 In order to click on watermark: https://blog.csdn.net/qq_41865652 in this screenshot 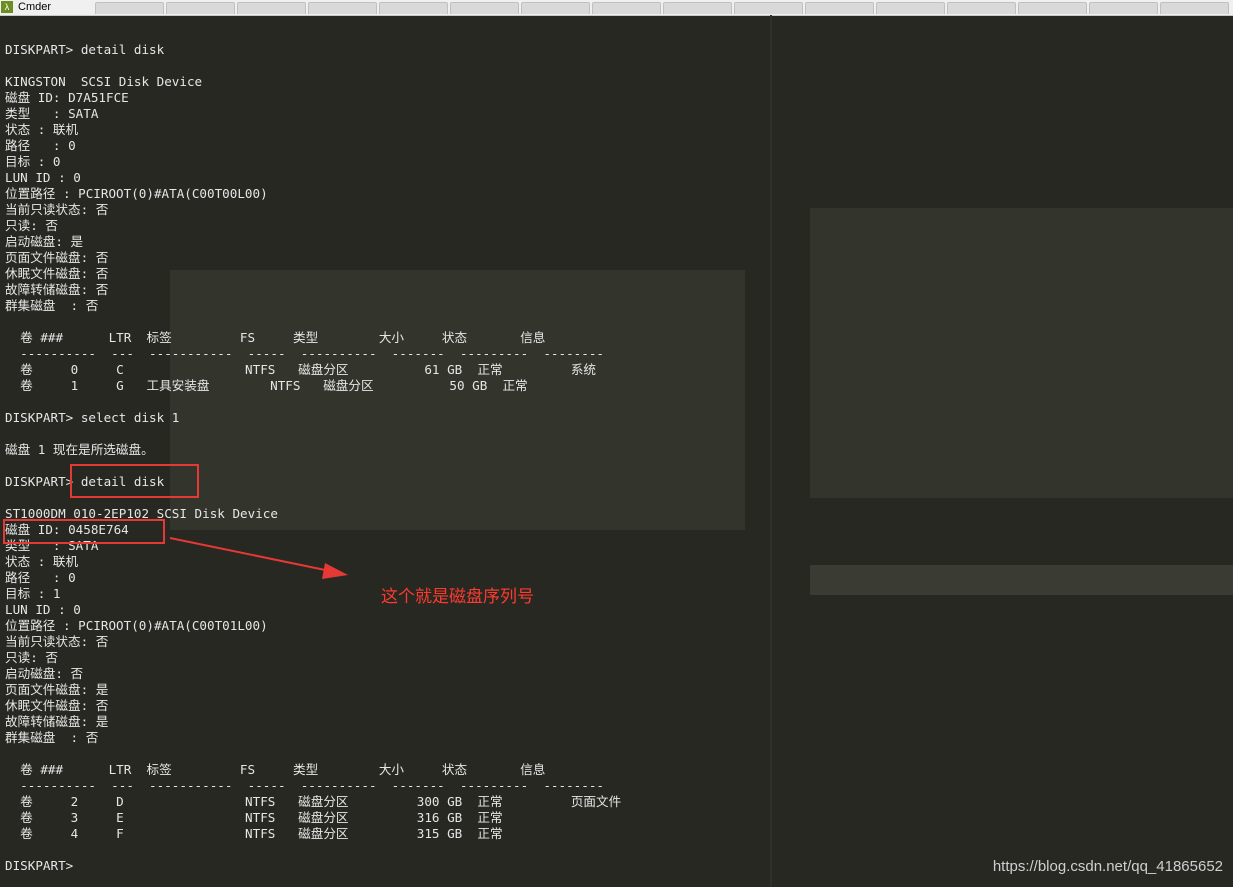, I will do `click(1107, 866)`.